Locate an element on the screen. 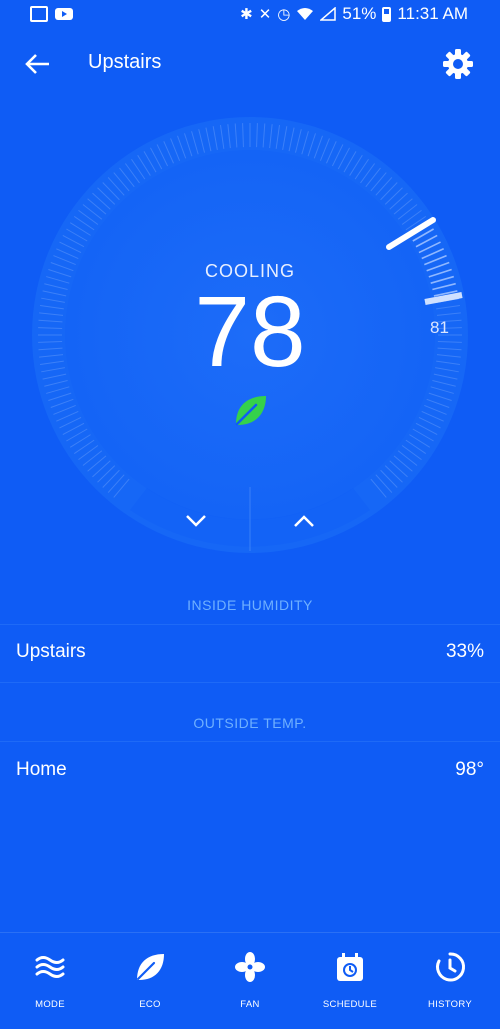  temperature-down-button is located at coordinates (196, 521).